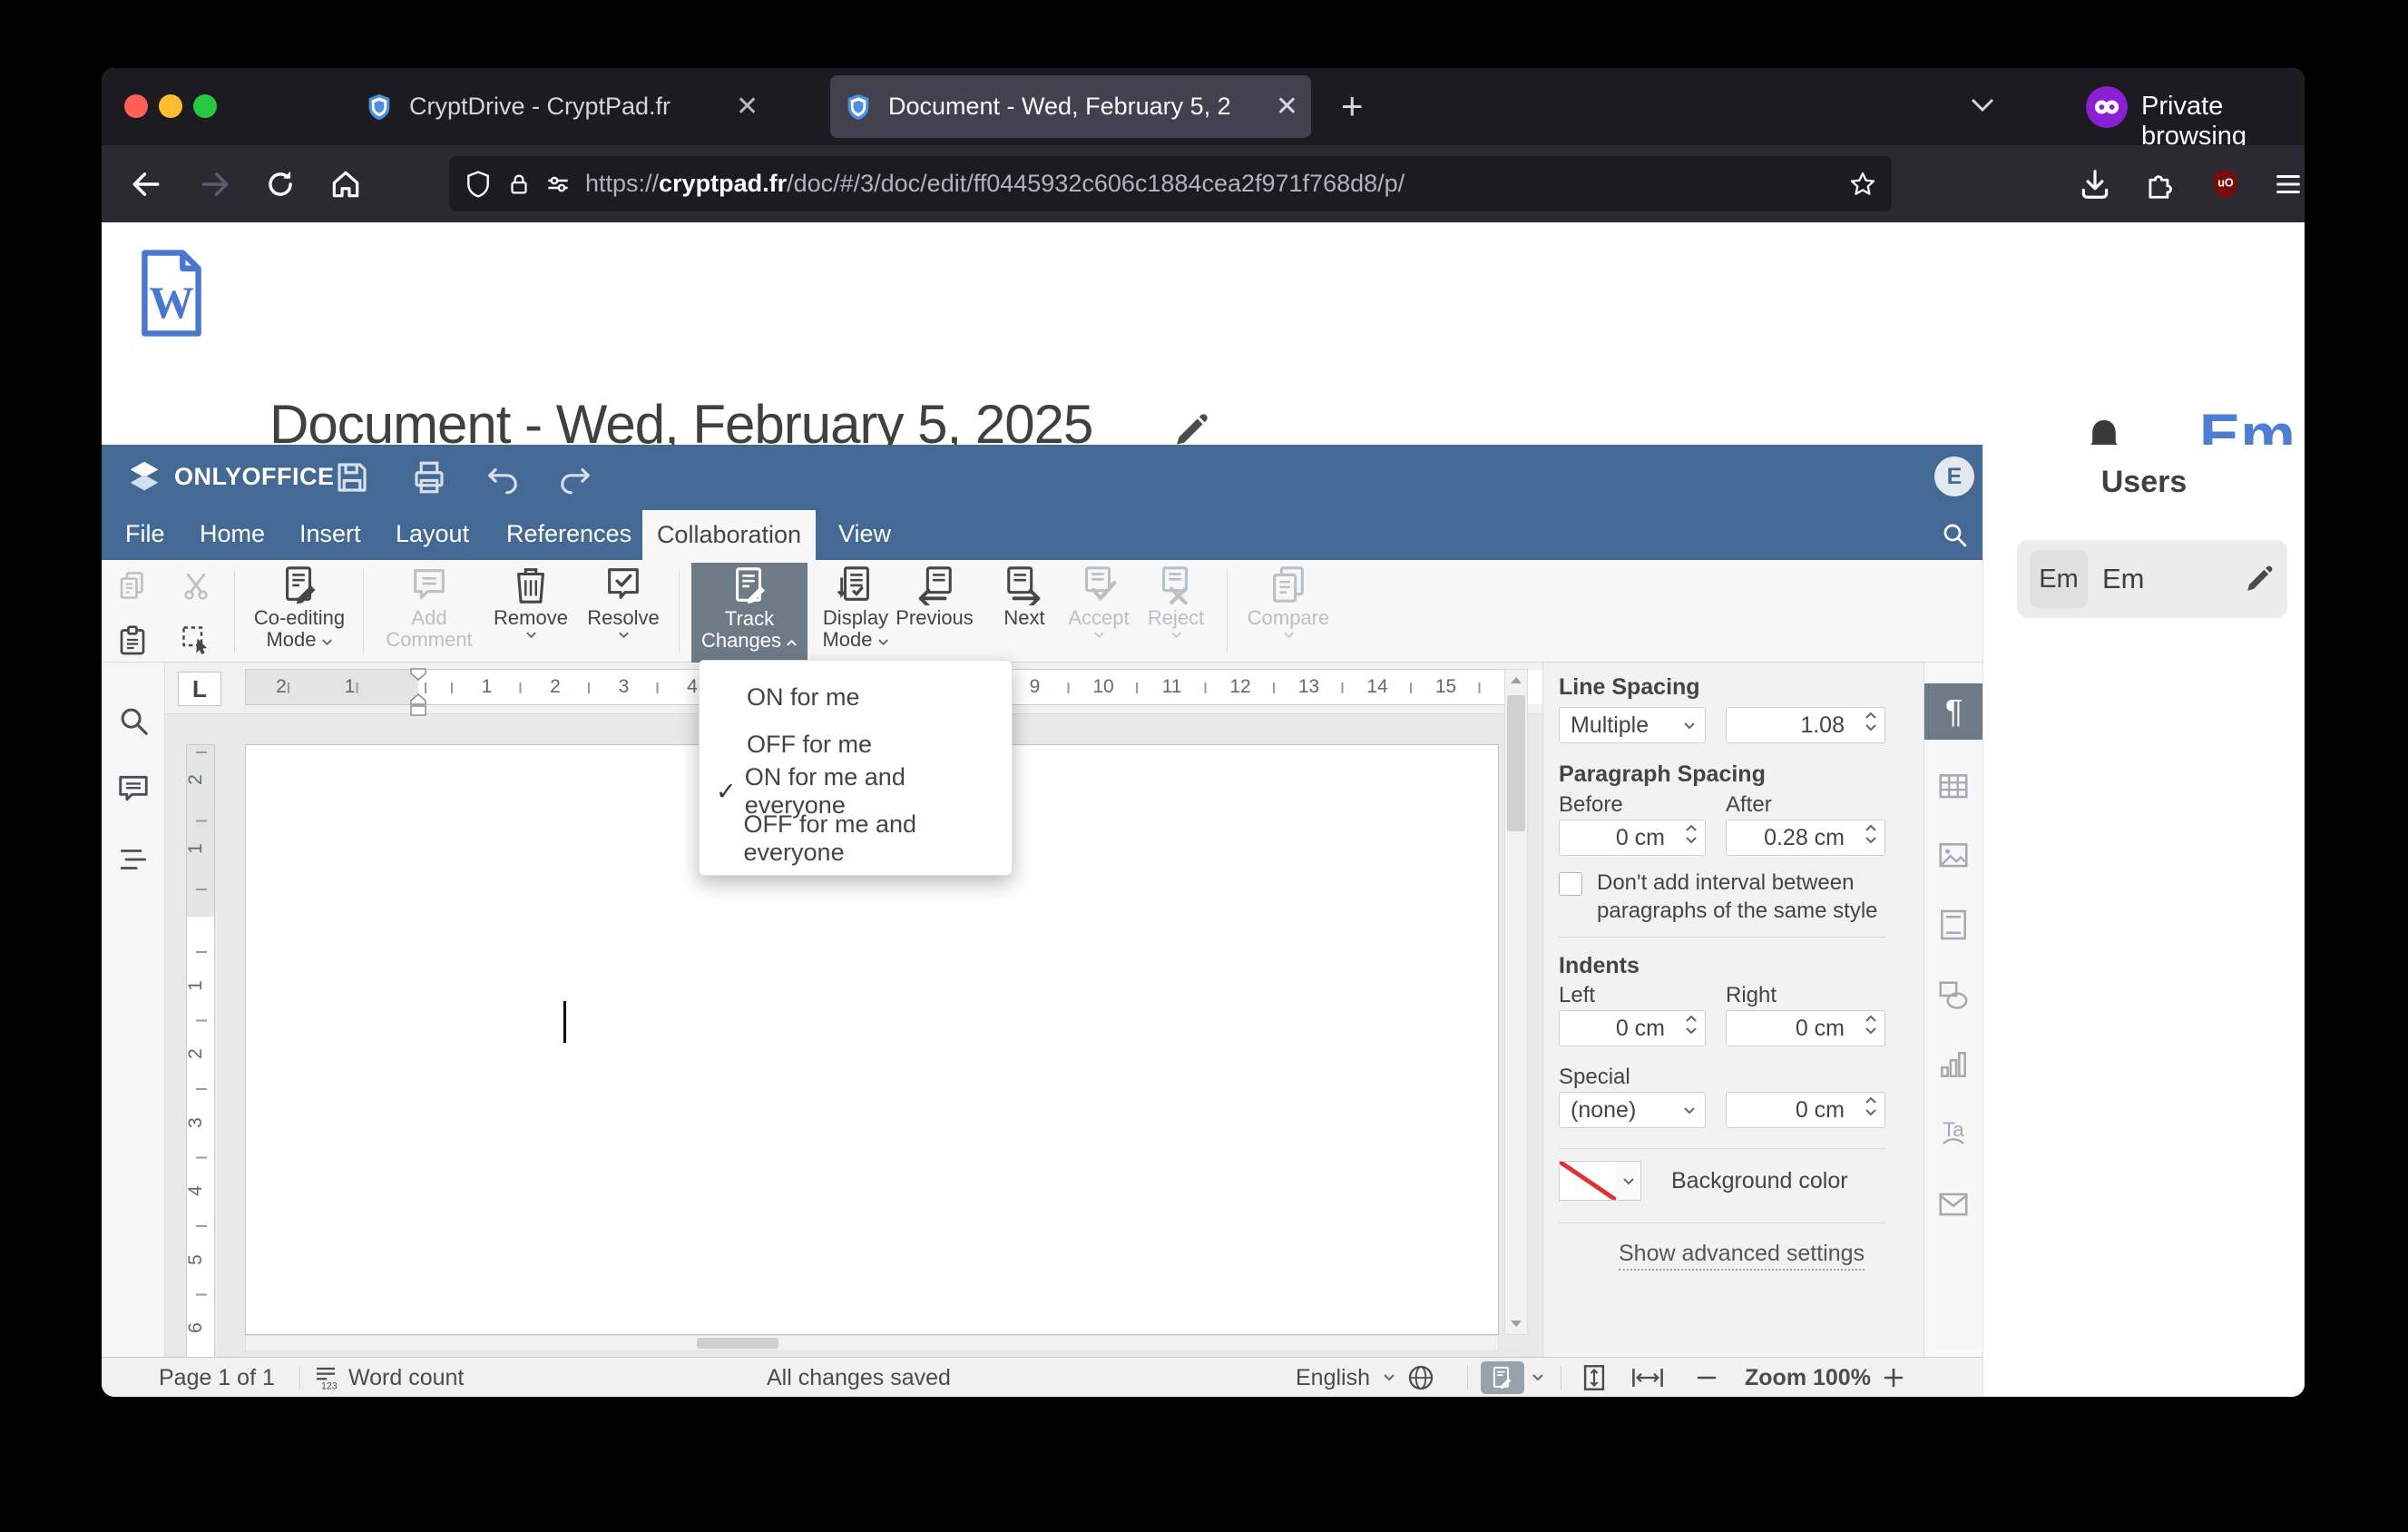 Image resolution: width=2408 pixels, height=1532 pixels. I want to click on menu-tab-file: File, so click(145, 534).